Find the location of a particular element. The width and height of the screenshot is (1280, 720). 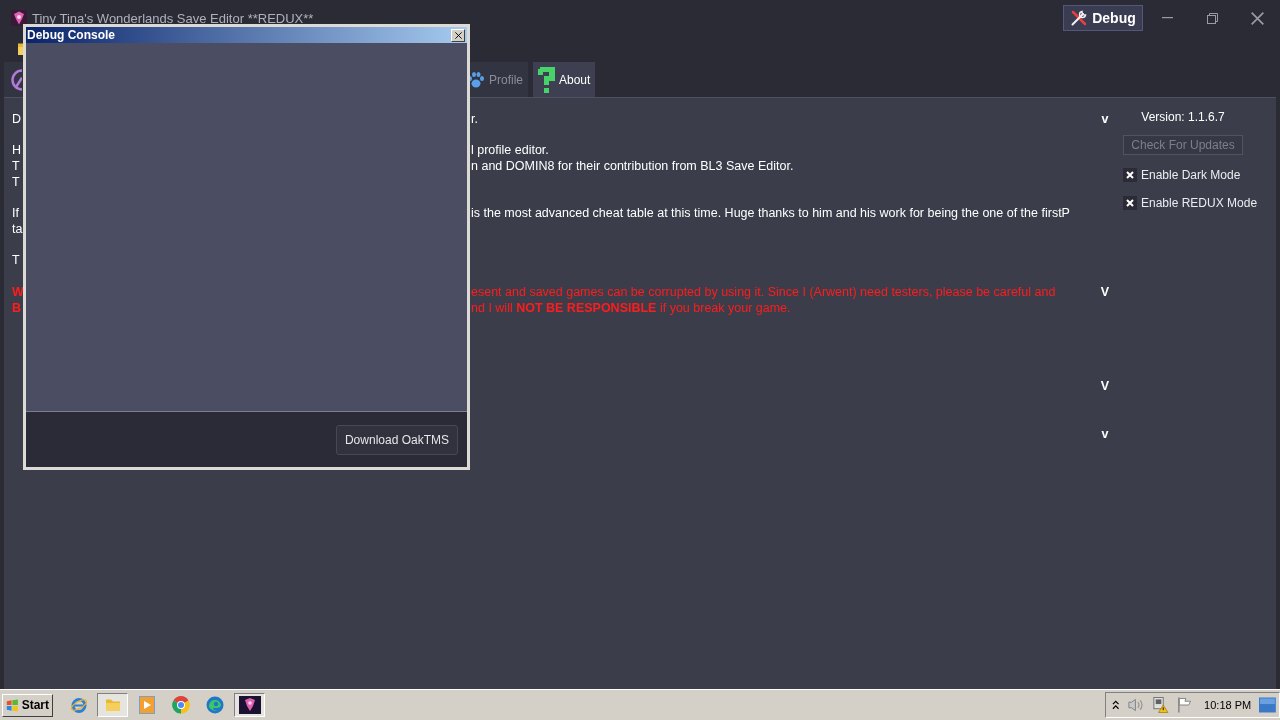

windows-flag-icon is located at coordinates (12, 705).